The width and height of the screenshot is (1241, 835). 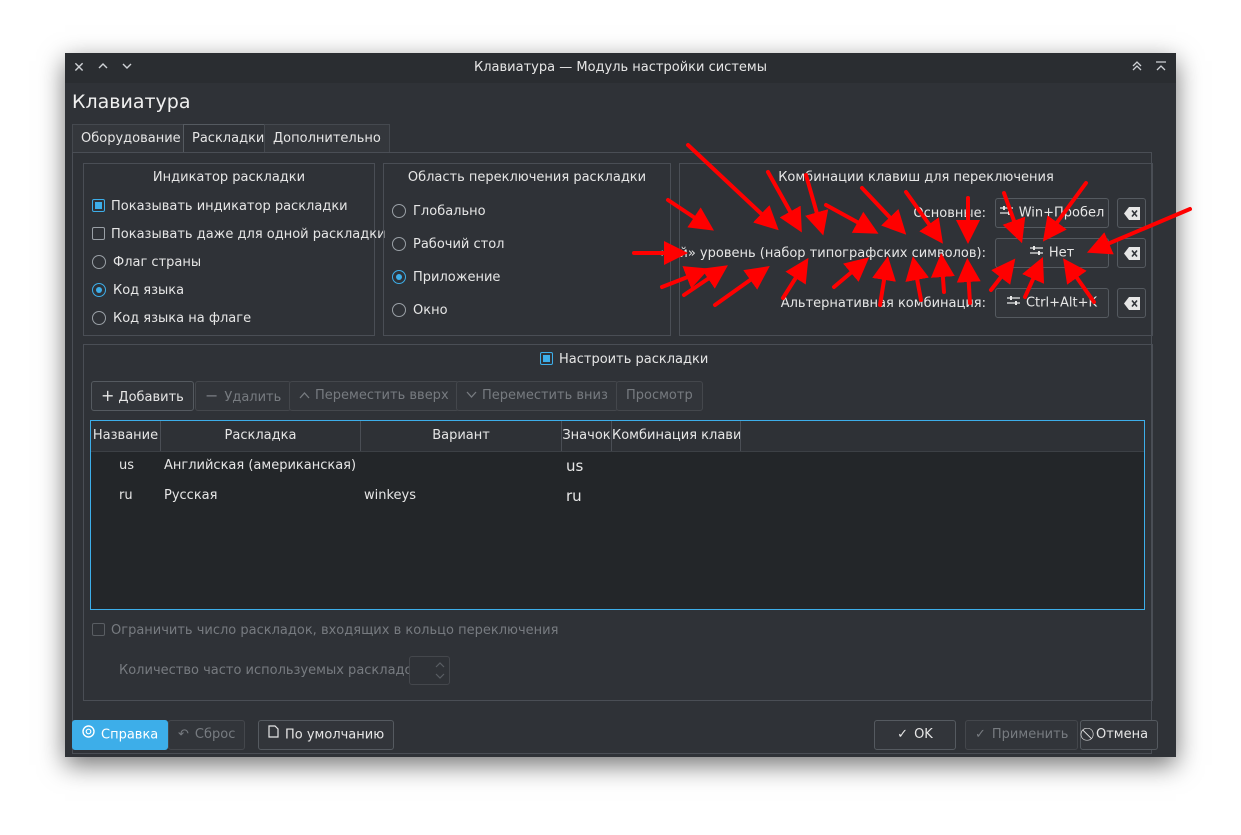 What do you see at coordinates (575, 466) in the screenshot?
I see `row-icon: us` at bounding box center [575, 466].